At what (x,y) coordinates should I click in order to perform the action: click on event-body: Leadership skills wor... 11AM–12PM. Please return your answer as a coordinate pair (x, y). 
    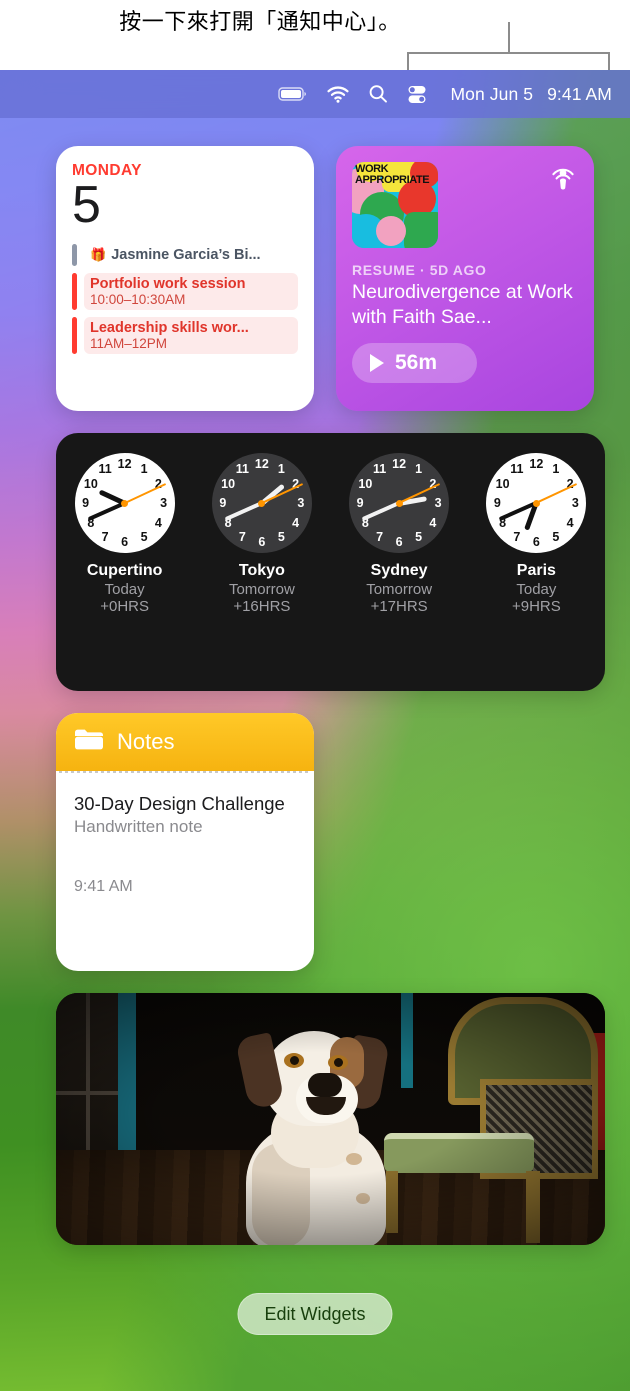
    Looking at the image, I should click on (191, 335).